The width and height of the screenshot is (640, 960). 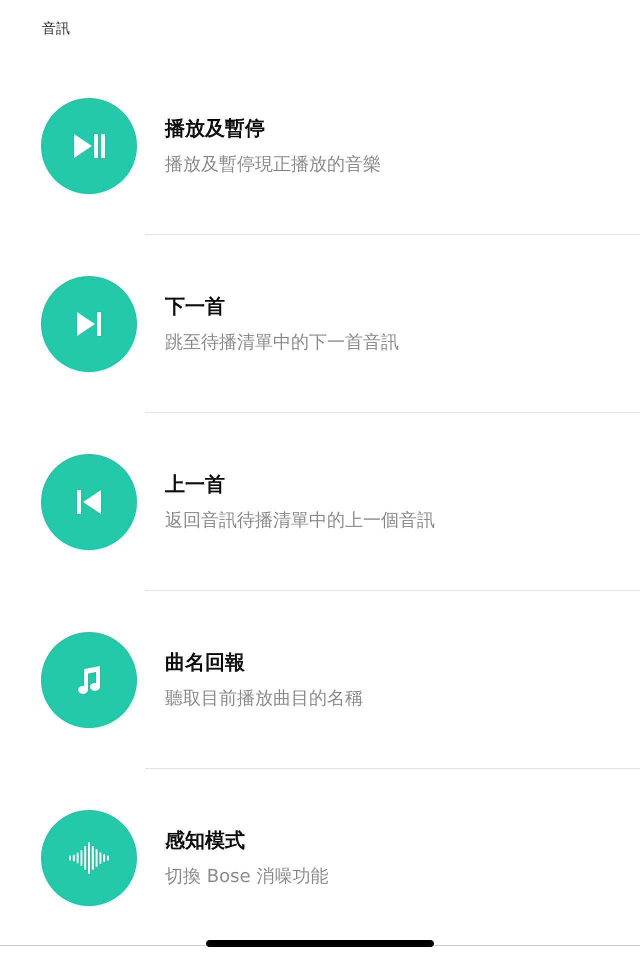 I want to click on item-title: 下一首, so click(x=195, y=306).